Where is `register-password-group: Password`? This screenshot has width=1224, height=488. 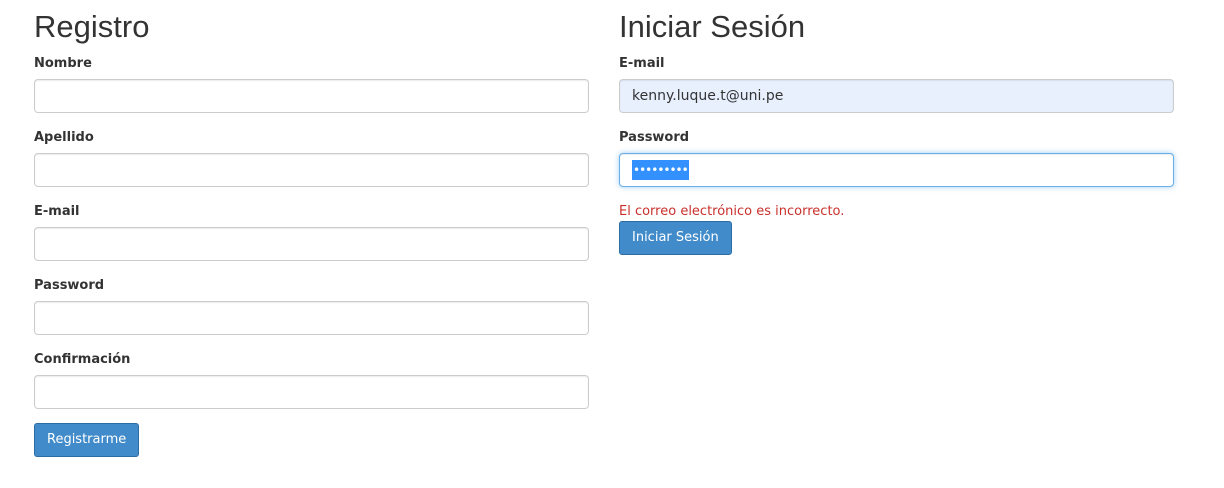
register-password-group: Password is located at coordinates (311, 306).